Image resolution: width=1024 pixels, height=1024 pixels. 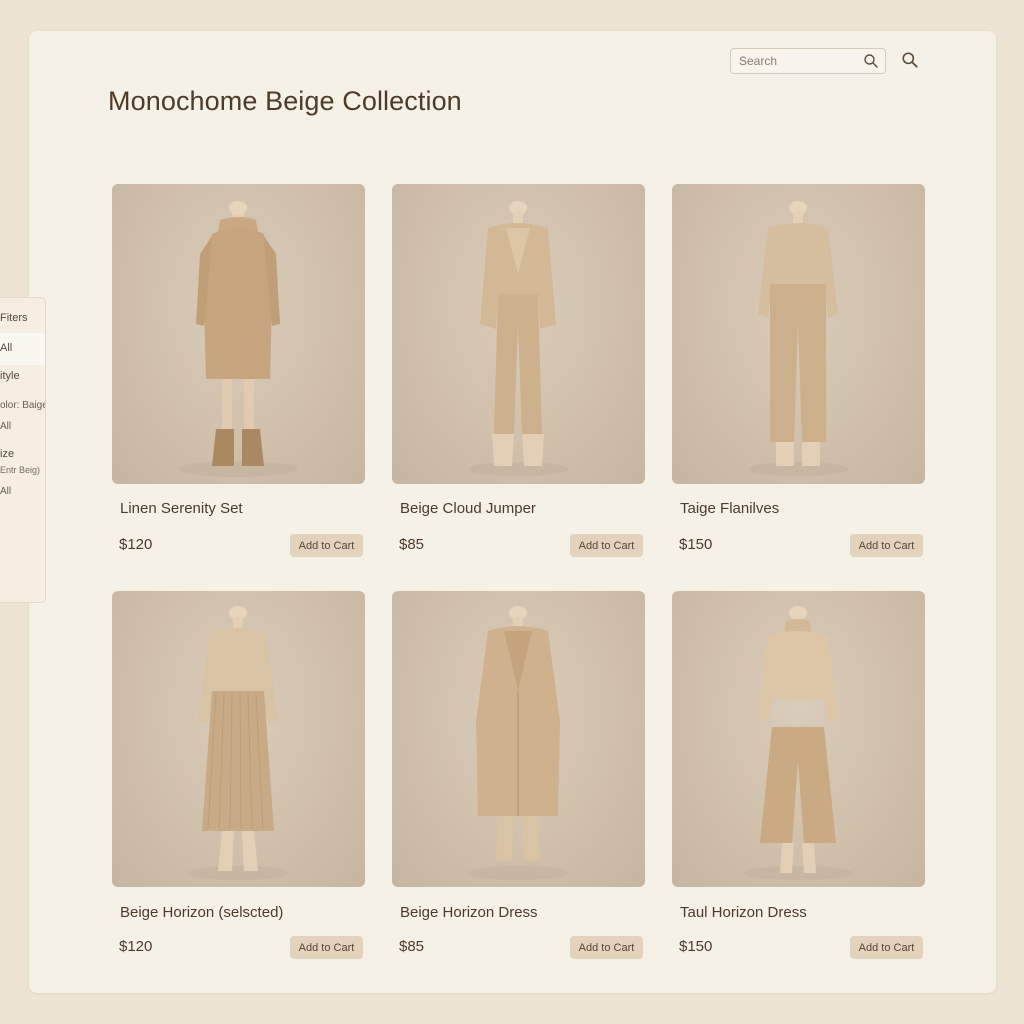 What do you see at coordinates (201, 912) in the screenshot?
I see `product-name: Beige Horizon (selscted)` at bounding box center [201, 912].